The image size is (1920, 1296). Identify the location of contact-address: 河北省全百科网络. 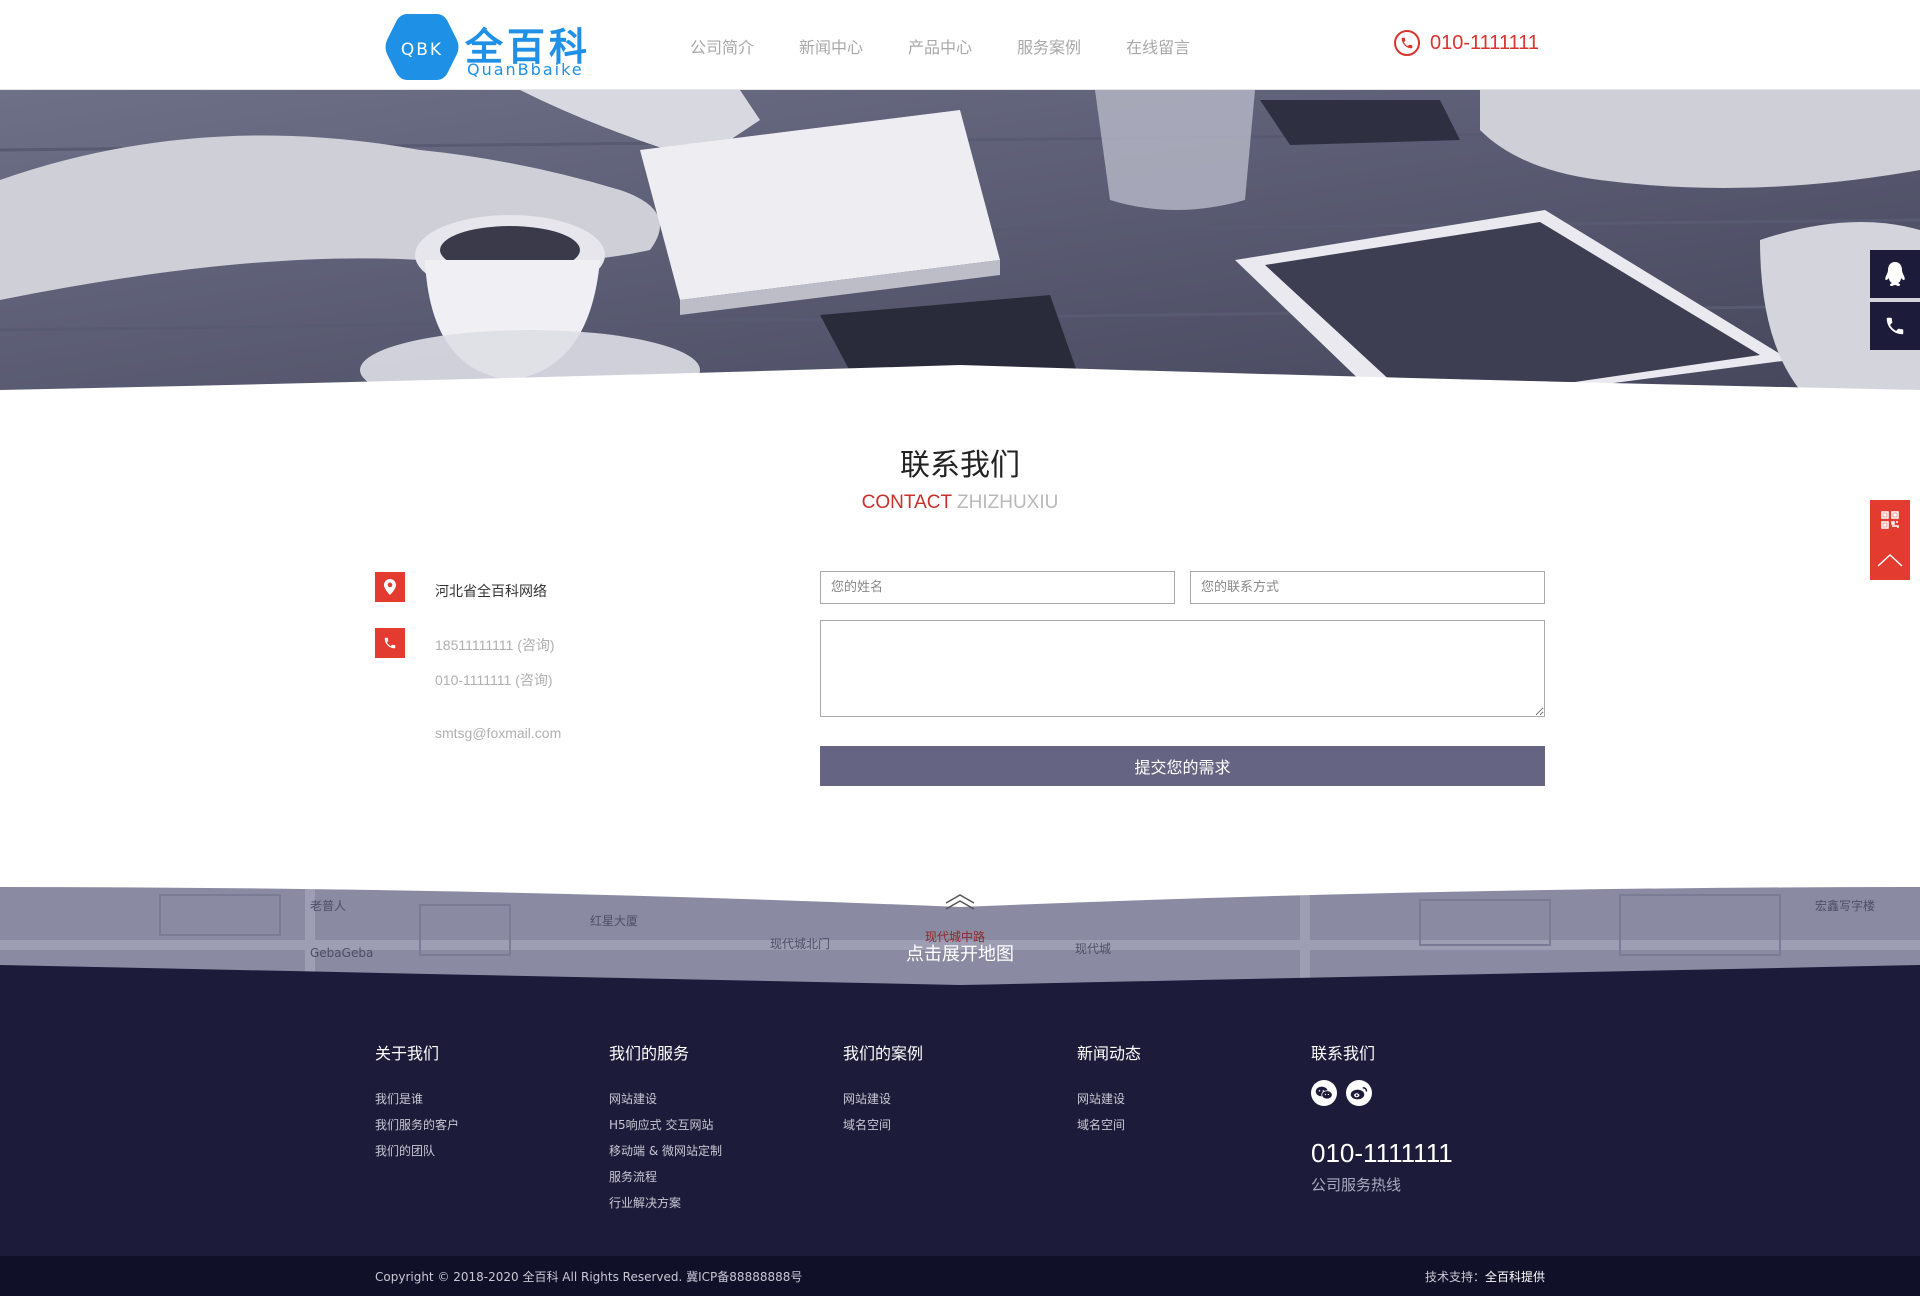
(491, 592).